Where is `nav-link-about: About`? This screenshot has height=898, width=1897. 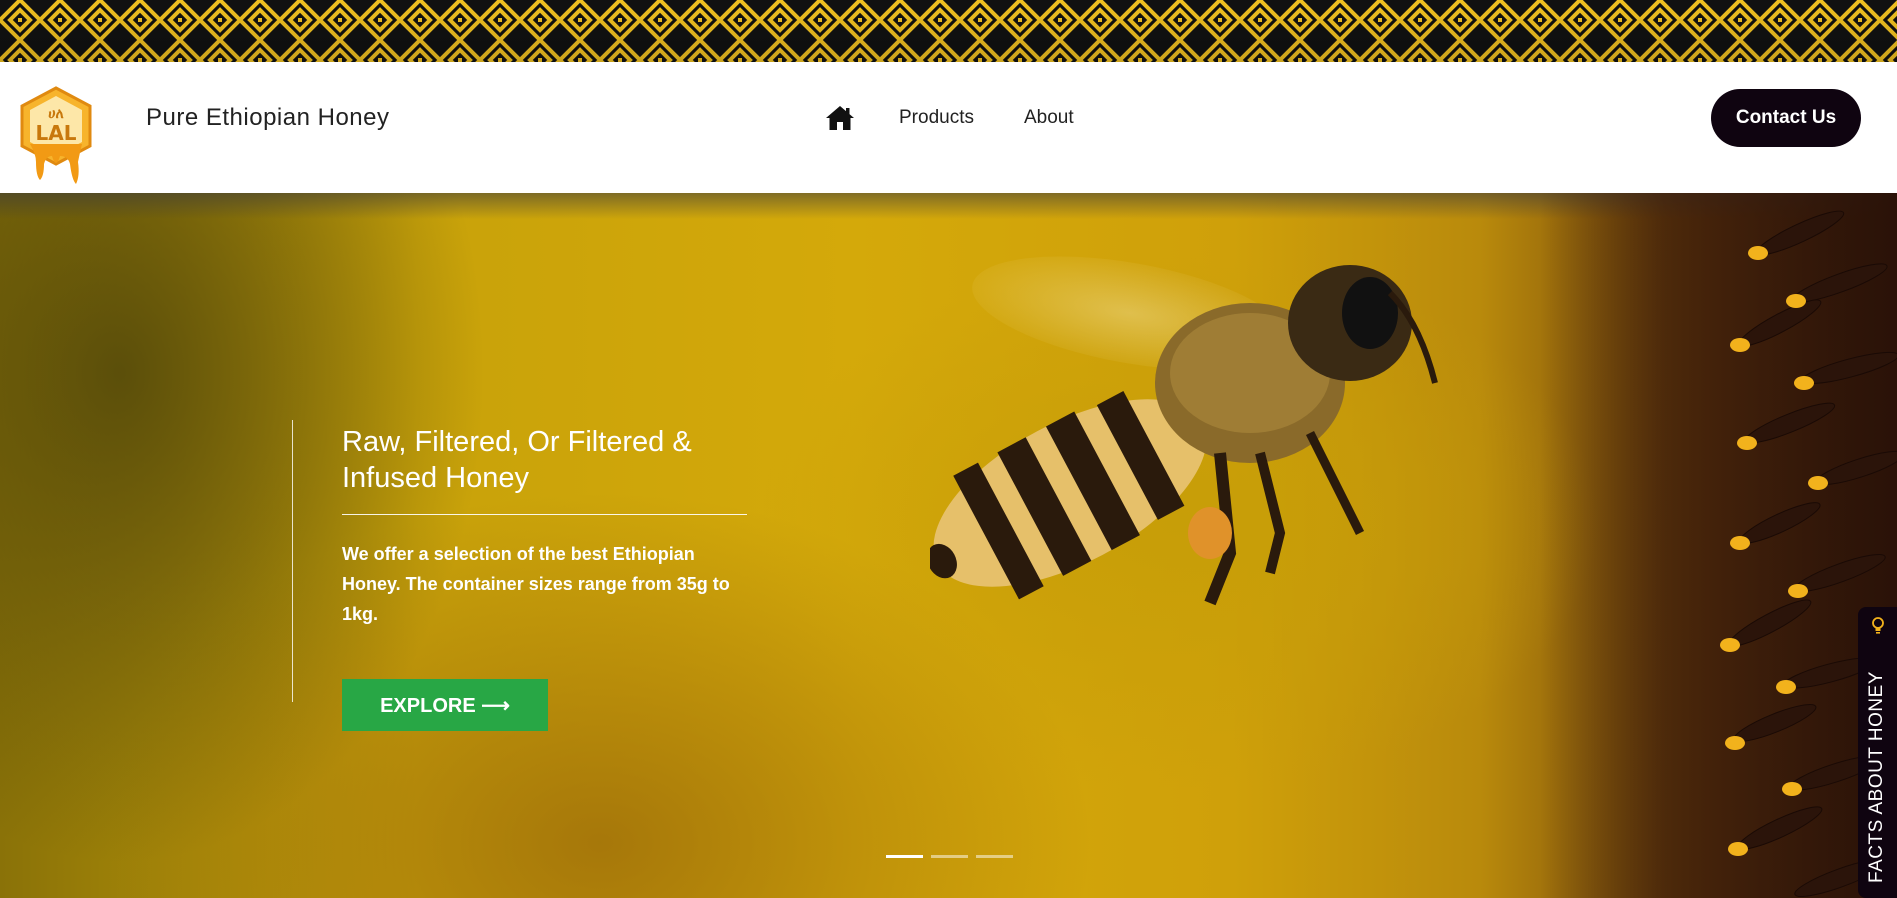
nav-link-about: About is located at coordinates (1049, 118).